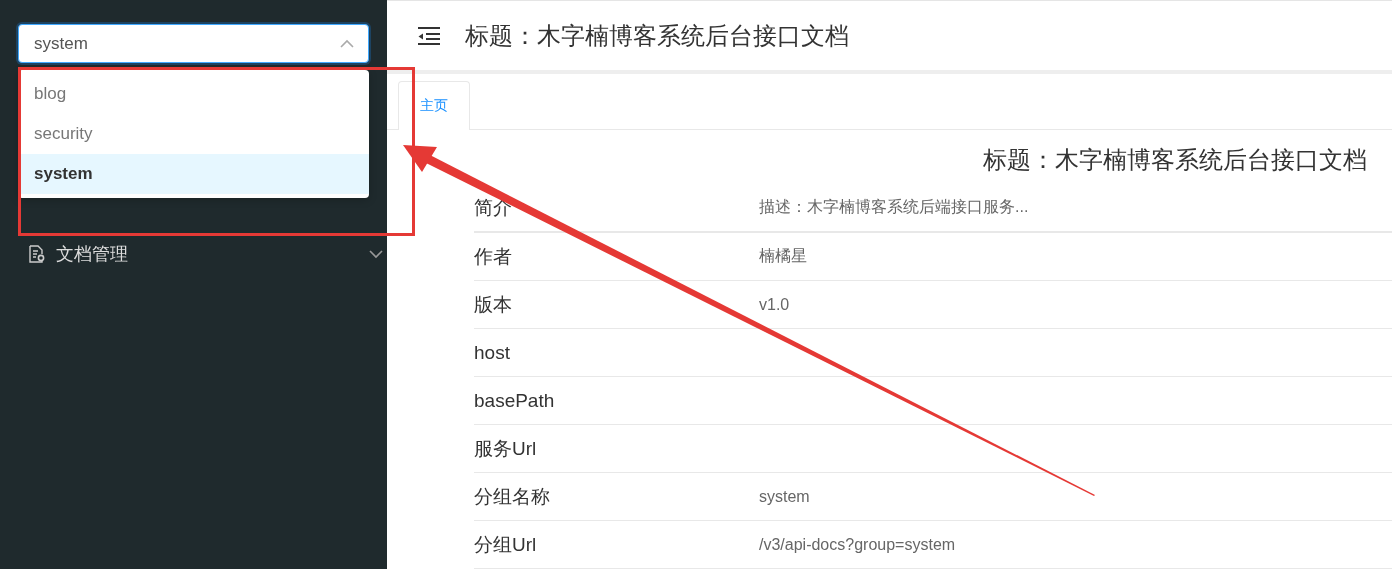  I want to click on menu-item: 文档管理, so click(207, 254).